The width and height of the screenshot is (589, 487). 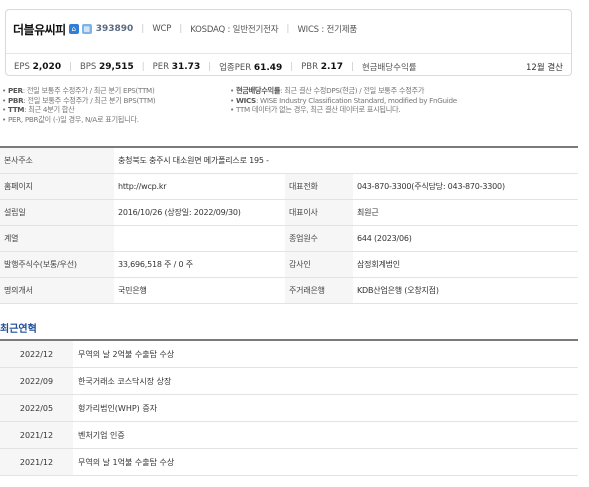 I want to click on table-row: 2021/12 벤처기업 인증, so click(x=289, y=435).